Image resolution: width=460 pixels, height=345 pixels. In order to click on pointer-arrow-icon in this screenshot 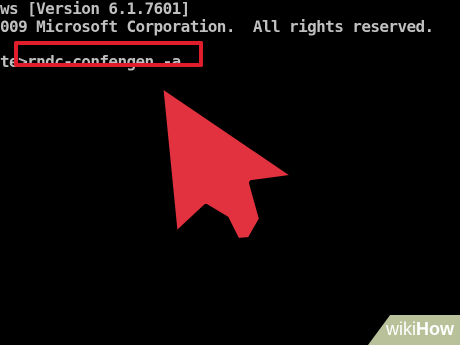, I will do `click(228, 162)`.